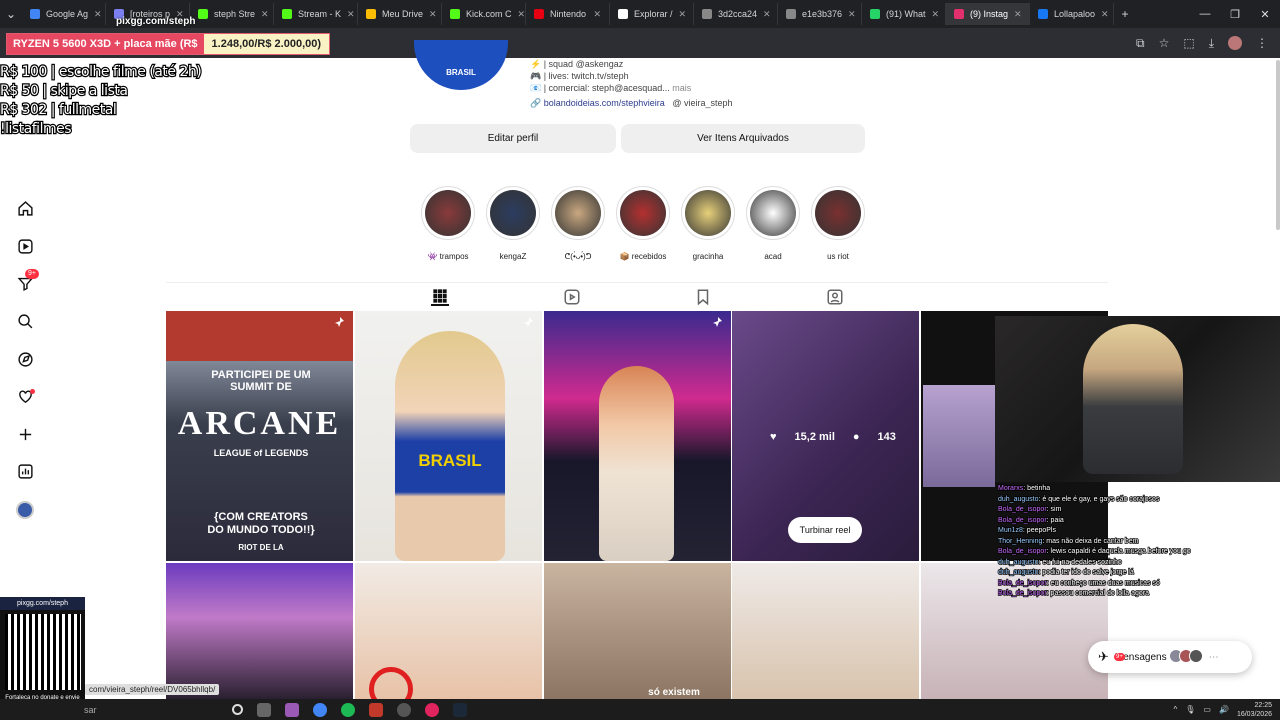 The height and width of the screenshot is (720, 1280). Describe the element at coordinates (25, 322) in the screenshot. I see `search-icon` at that location.